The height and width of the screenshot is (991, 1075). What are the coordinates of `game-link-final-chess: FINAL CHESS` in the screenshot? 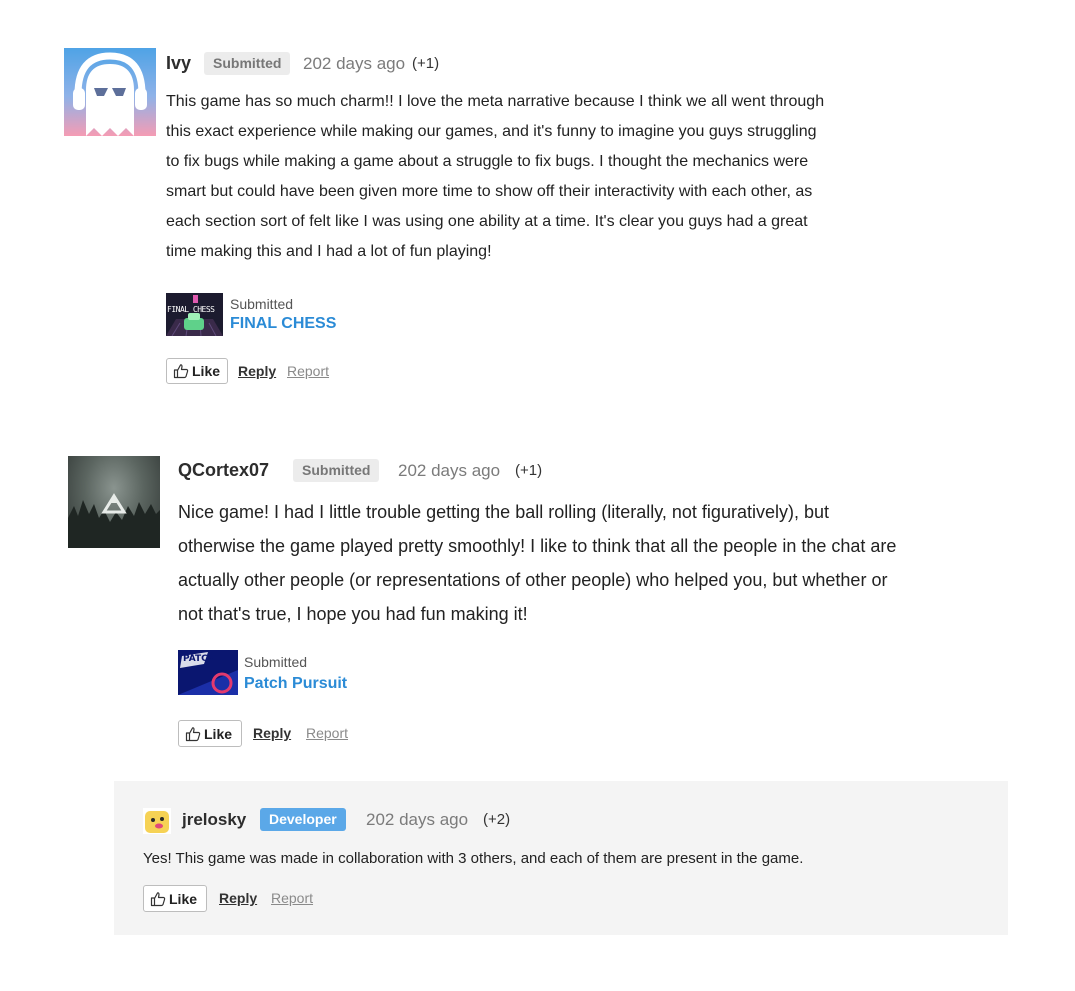 It's located at (283, 324).